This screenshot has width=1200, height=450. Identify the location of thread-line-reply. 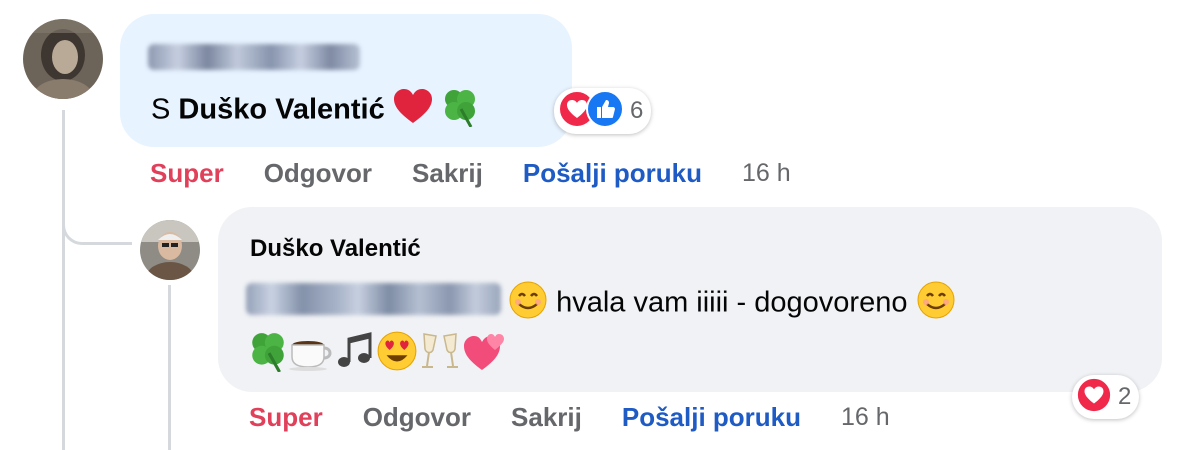
(169, 367).